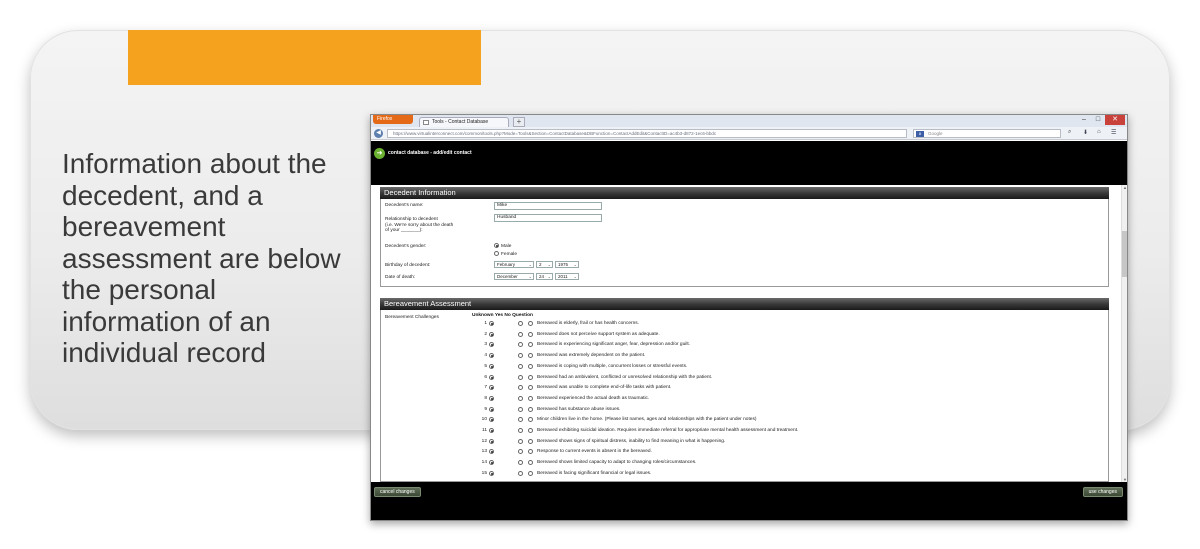 This screenshot has height=549, width=1200. Describe the element at coordinates (1102, 492) in the screenshot. I see `use-changes-button: use changes` at that location.